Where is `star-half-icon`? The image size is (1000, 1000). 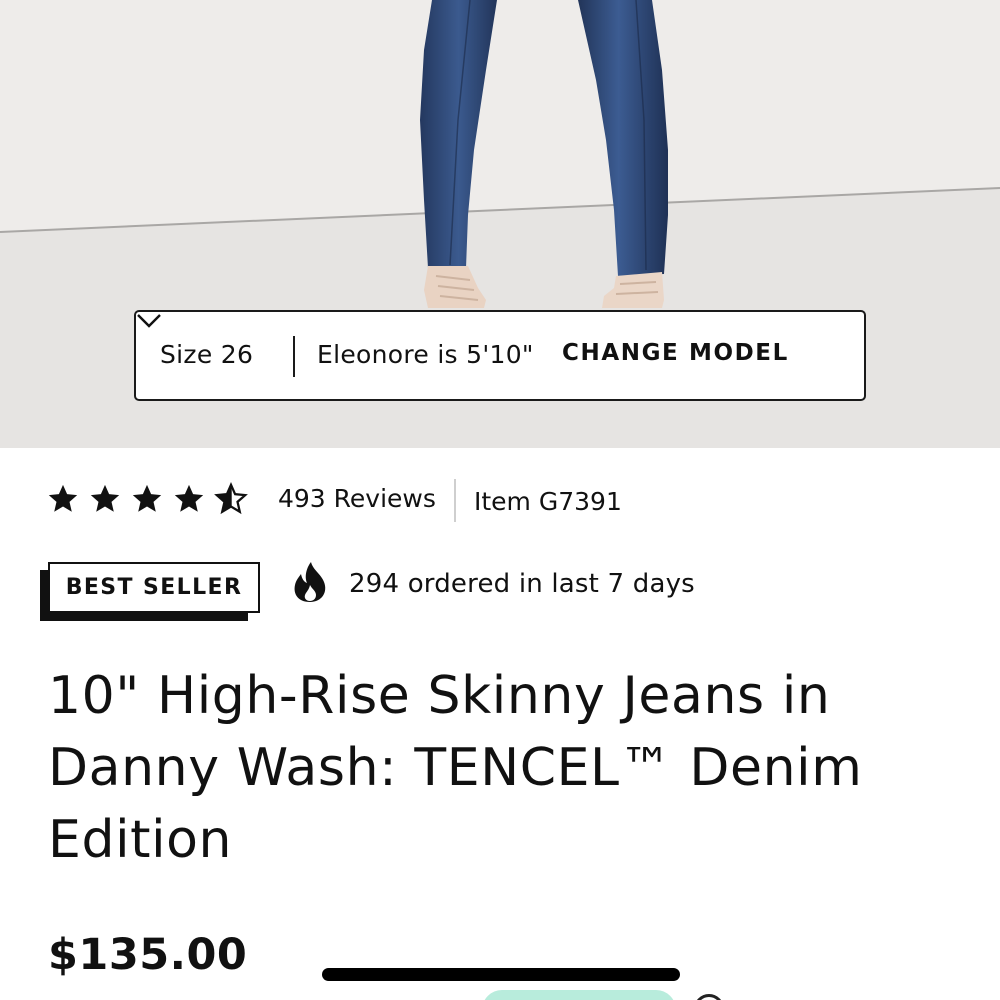 star-half-icon is located at coordinates (231, 498).